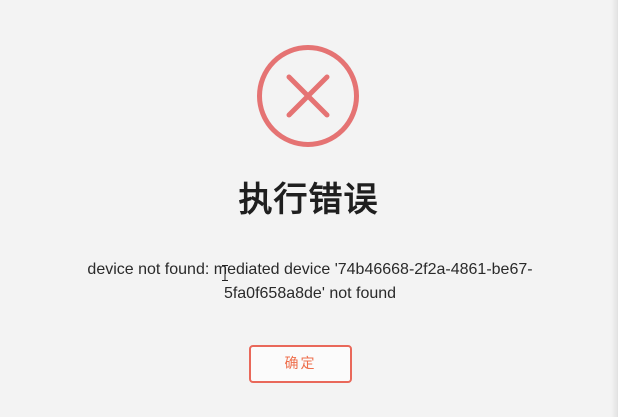  Describe the element at coordinates (614, 208) in the screenshot. I see `window-edge` at that location.